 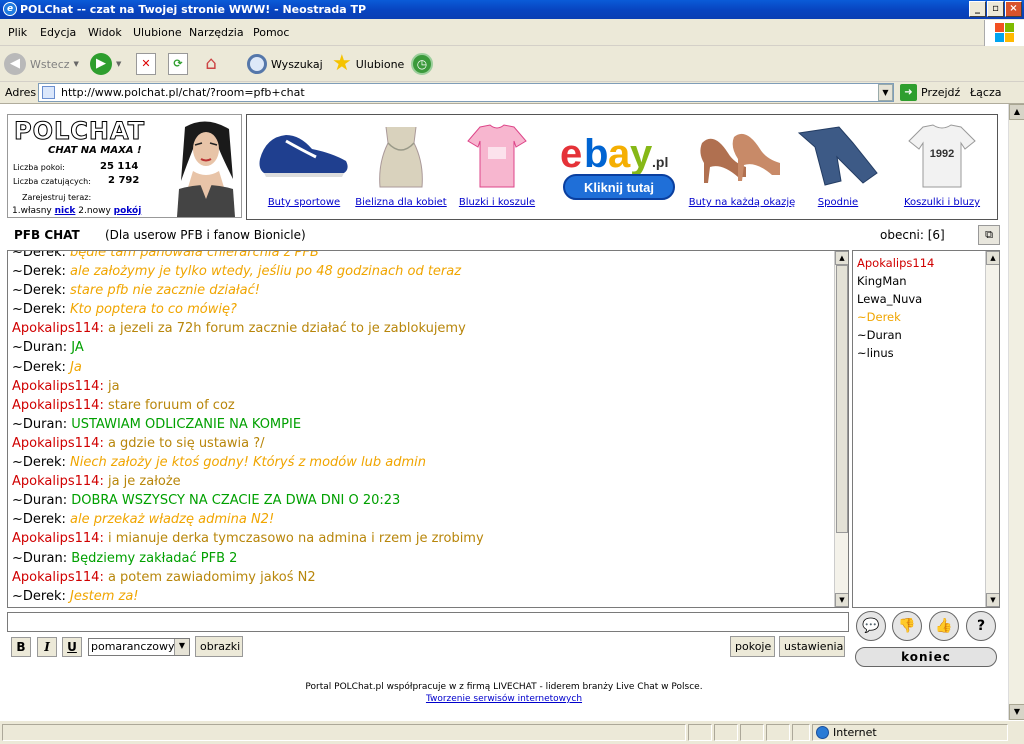 I want to click on menu-edycja: Edycja, so click(x=58, y=32).